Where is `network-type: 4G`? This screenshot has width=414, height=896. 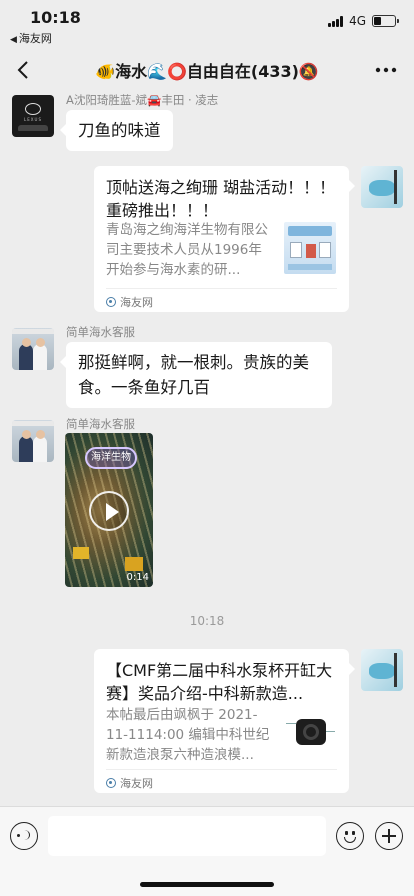
network-type: 4G is located at coordinates (357, 21).